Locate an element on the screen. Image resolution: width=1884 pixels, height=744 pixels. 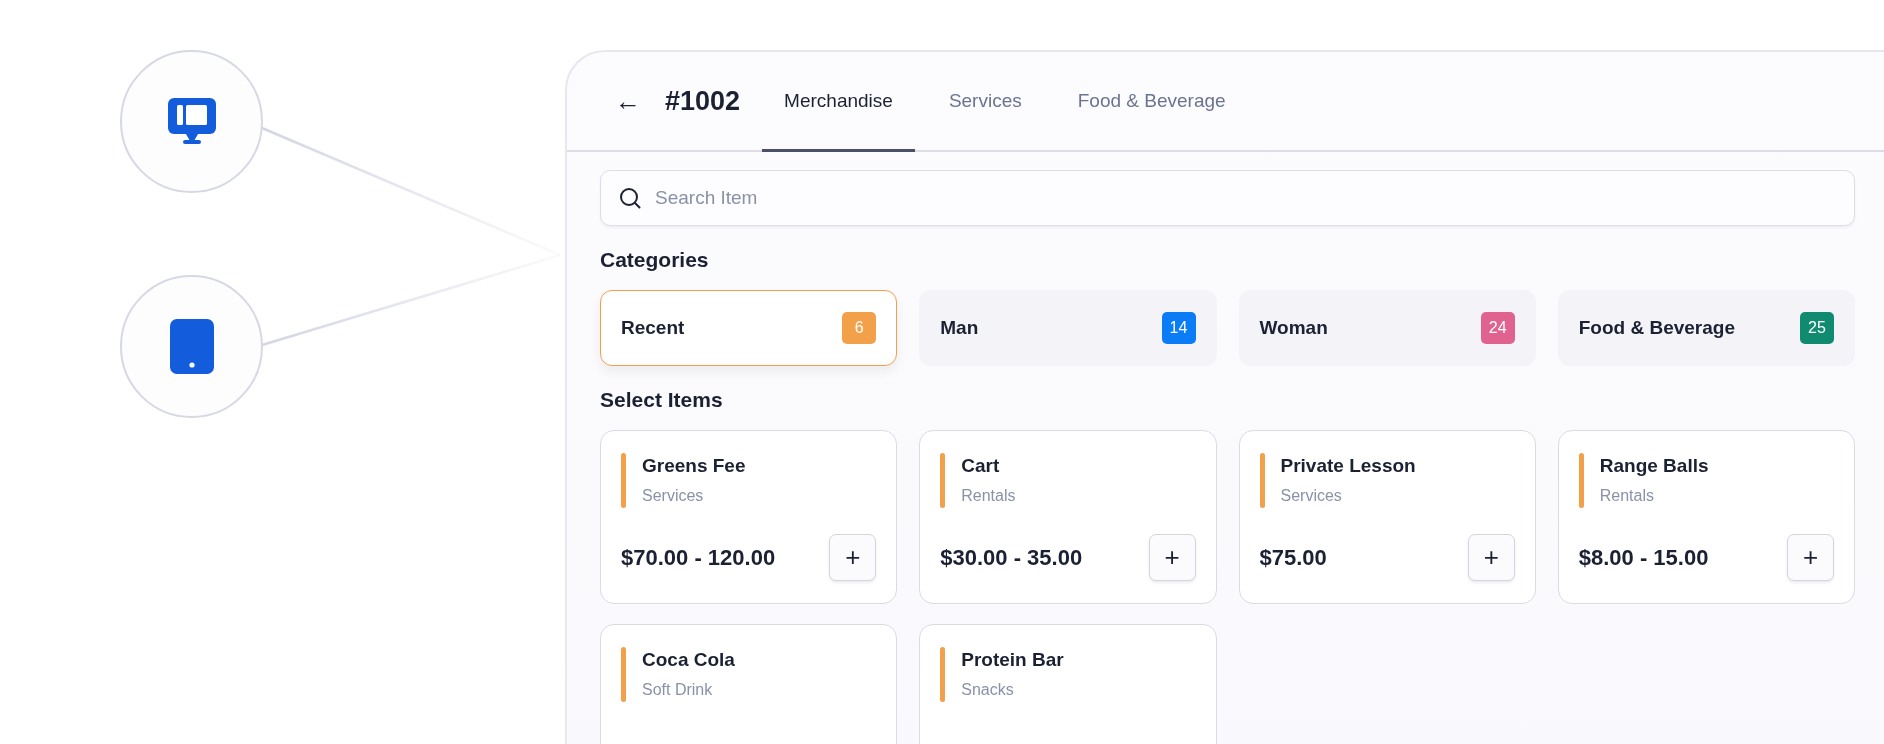
back-button: ← is located at coordinates (628, 101).